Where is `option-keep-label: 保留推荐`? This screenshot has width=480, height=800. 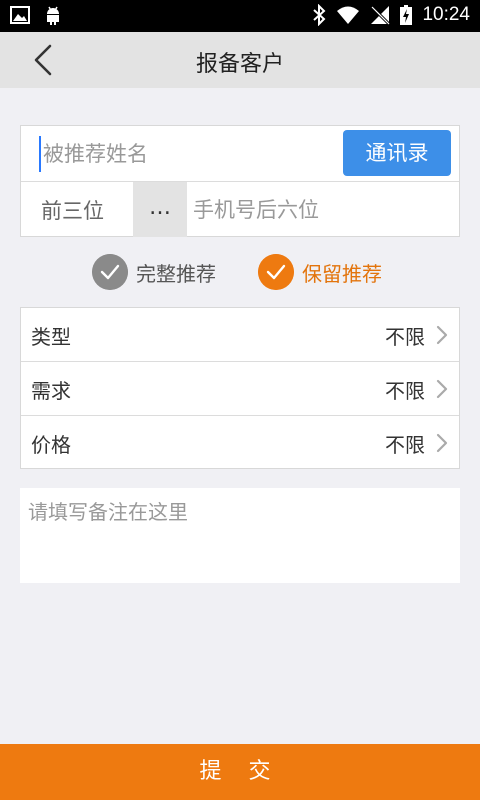 option-keep-label: 保留推荐 is located at coordinates (342, 273).